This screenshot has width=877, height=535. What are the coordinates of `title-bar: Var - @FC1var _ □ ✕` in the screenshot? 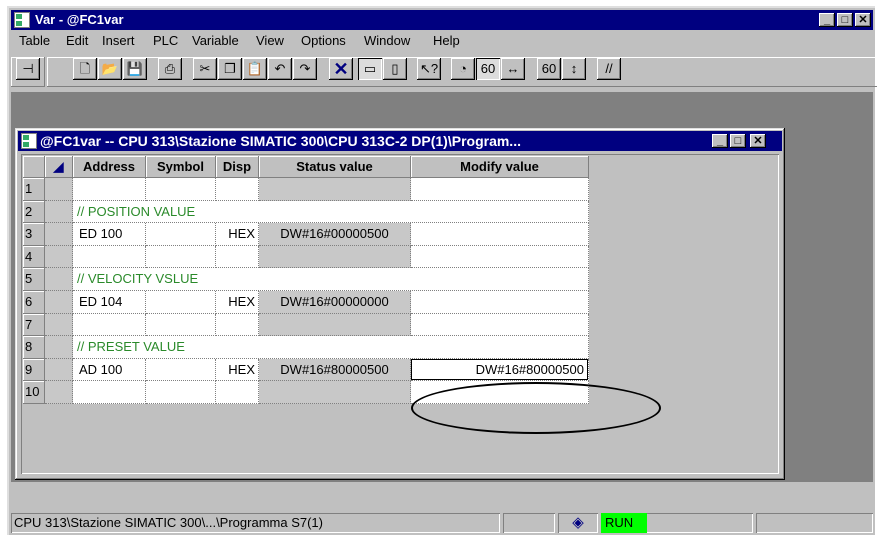 It's located at (442, 20).